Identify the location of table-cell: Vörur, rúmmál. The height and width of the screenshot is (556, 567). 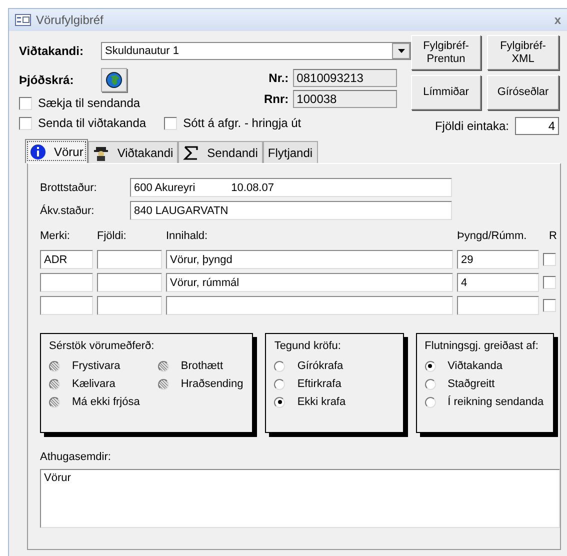
(309, 282).